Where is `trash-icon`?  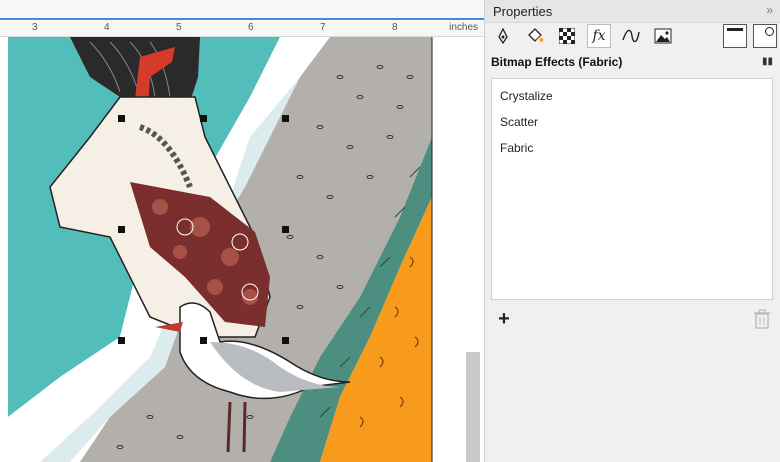 trash-icon is located at coordinates (762, 319).